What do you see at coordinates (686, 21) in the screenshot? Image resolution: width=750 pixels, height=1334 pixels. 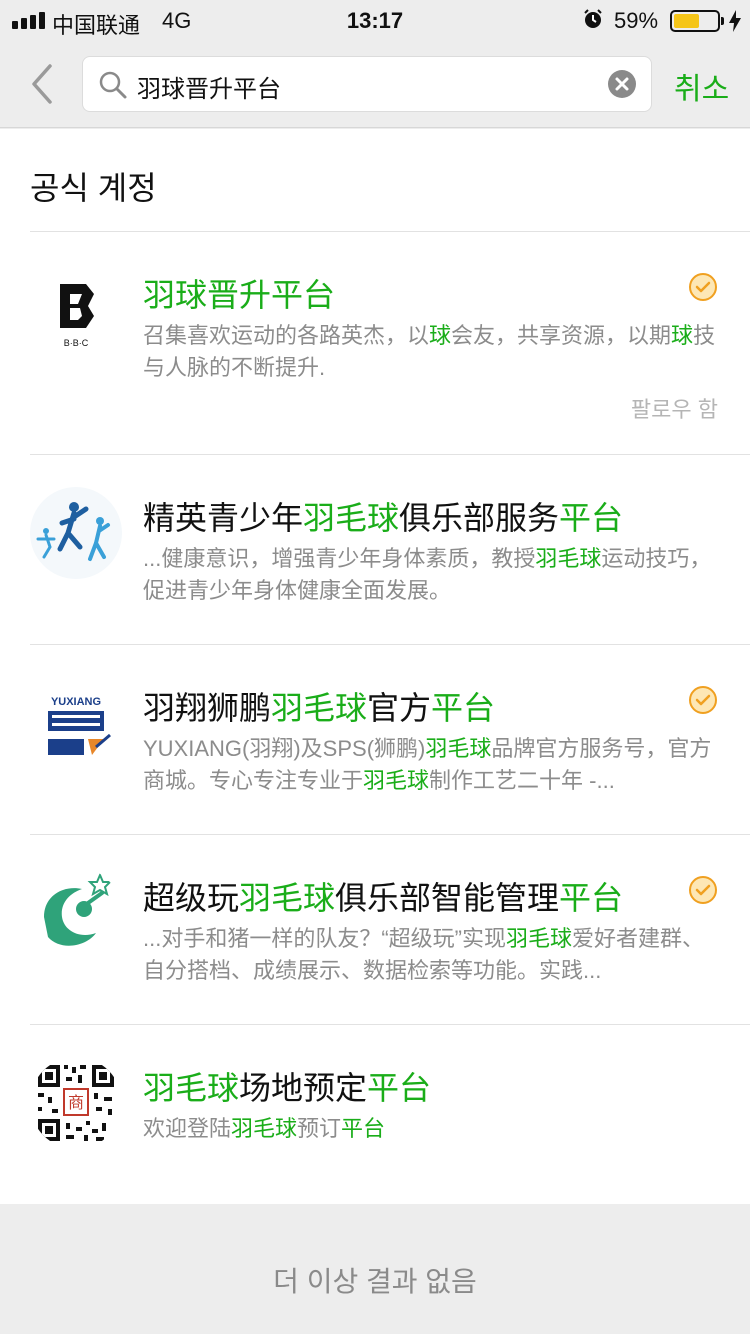 I see `battery-level-fill` at bounding box center [686, 21].